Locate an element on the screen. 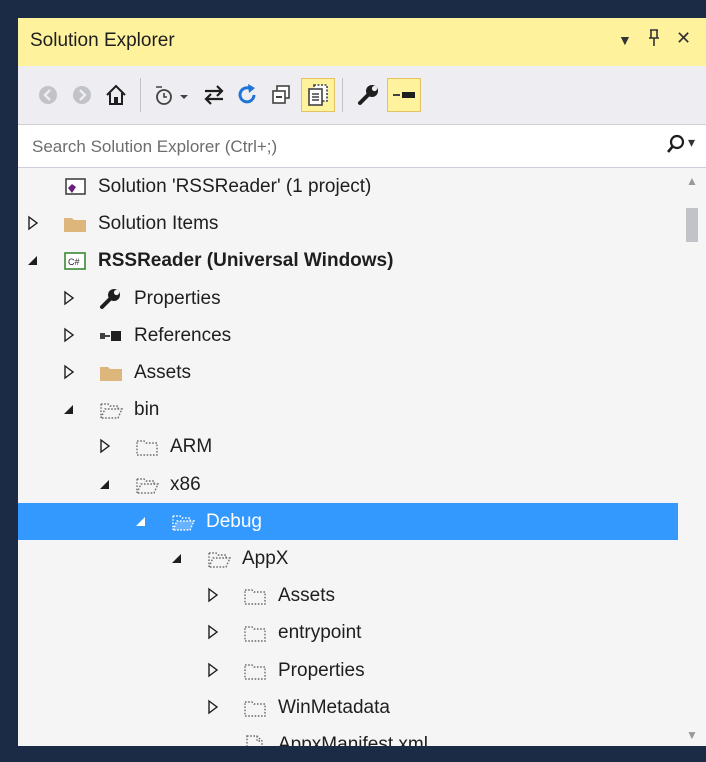  tree-item-label: RSSReader (Universal Windows) is located at coordinates (246, 260).